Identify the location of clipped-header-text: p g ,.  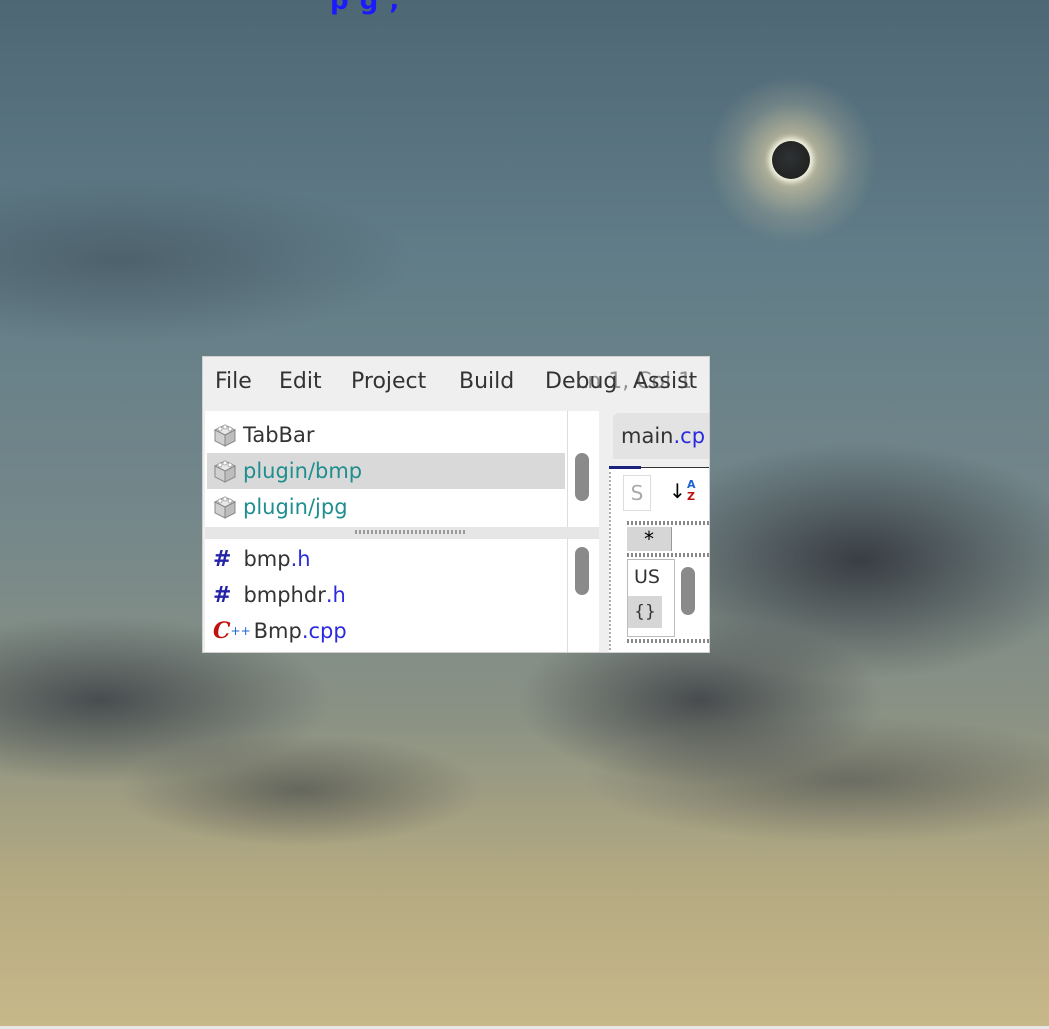
(365, 8).